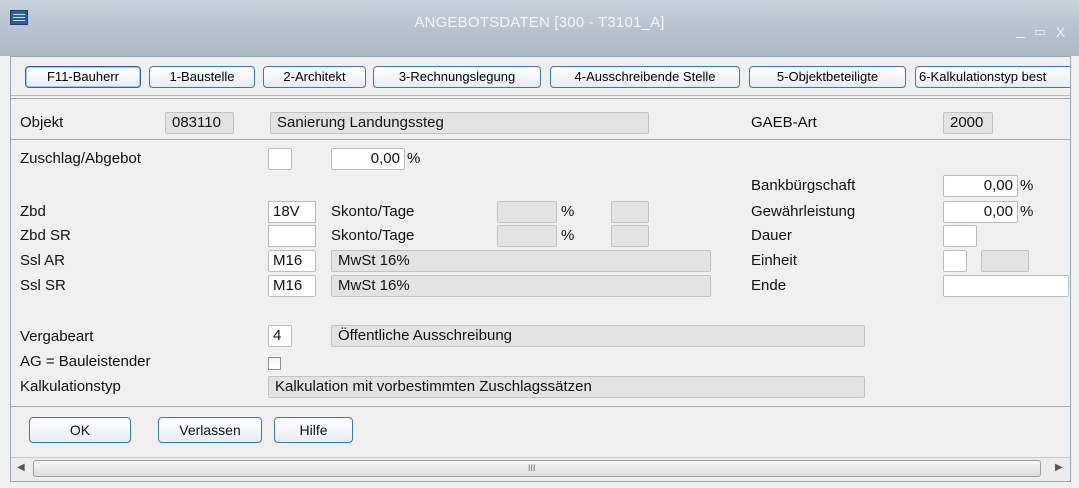  Describe the element at coordinates (568, 211) in the screenshot. I see `skonto-percent-unit: %` at that location.